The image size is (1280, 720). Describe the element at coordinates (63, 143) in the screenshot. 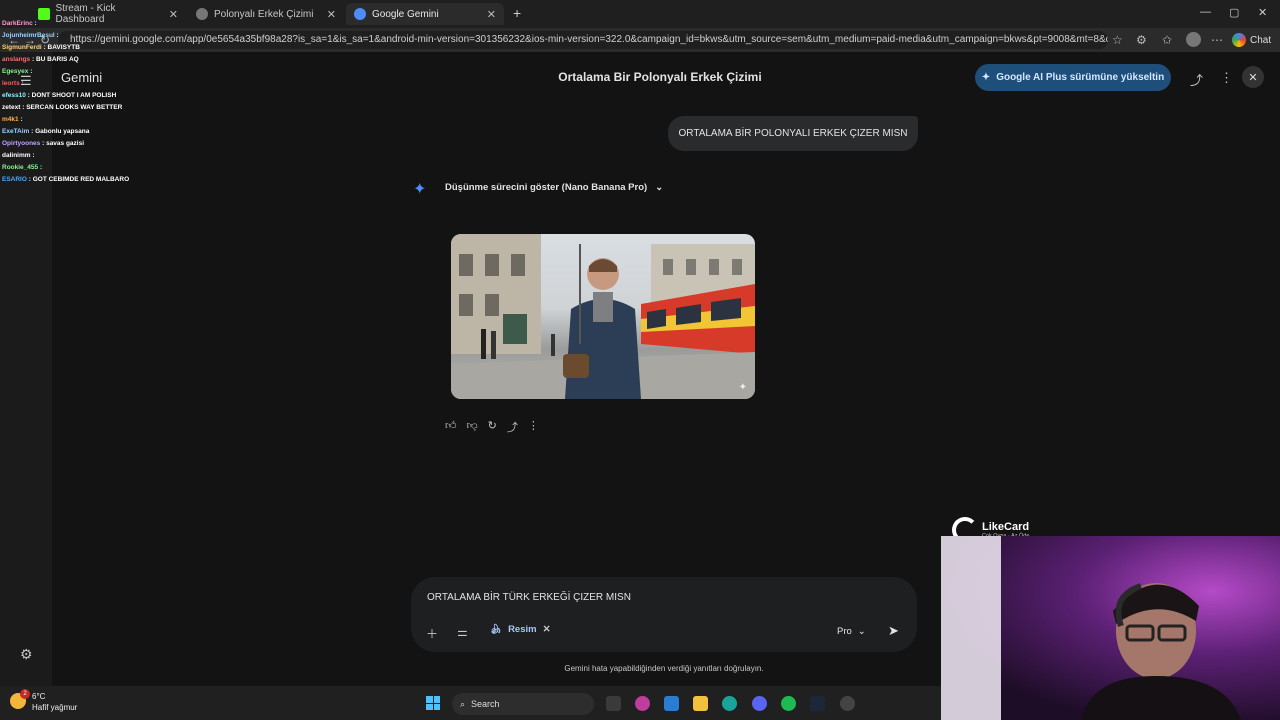

I see `chat-text: : savas gazisi` at that location.